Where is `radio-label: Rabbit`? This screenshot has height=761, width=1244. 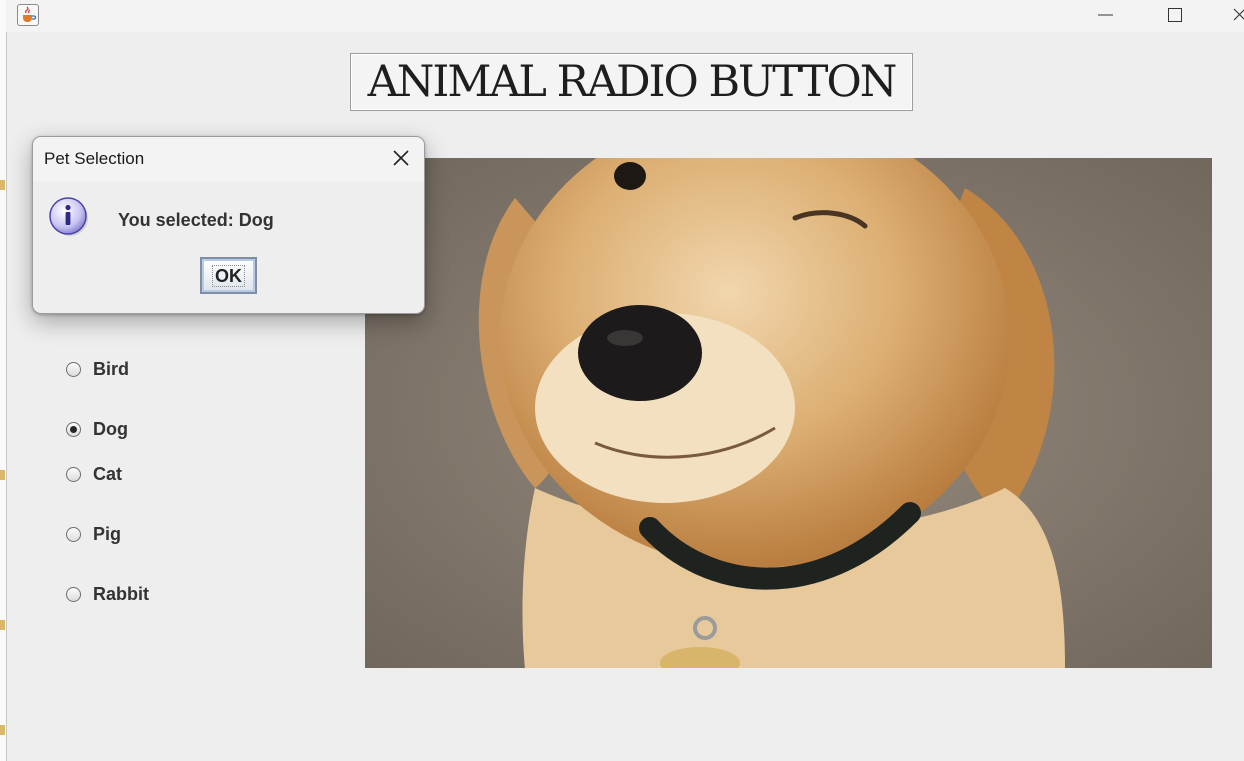
radio-label: Rabbit is located at coordinates (121, 593).